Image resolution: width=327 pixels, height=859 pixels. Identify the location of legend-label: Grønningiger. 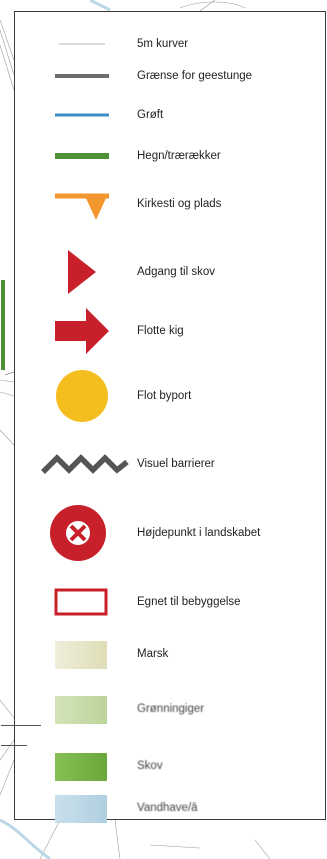
(171, 709).